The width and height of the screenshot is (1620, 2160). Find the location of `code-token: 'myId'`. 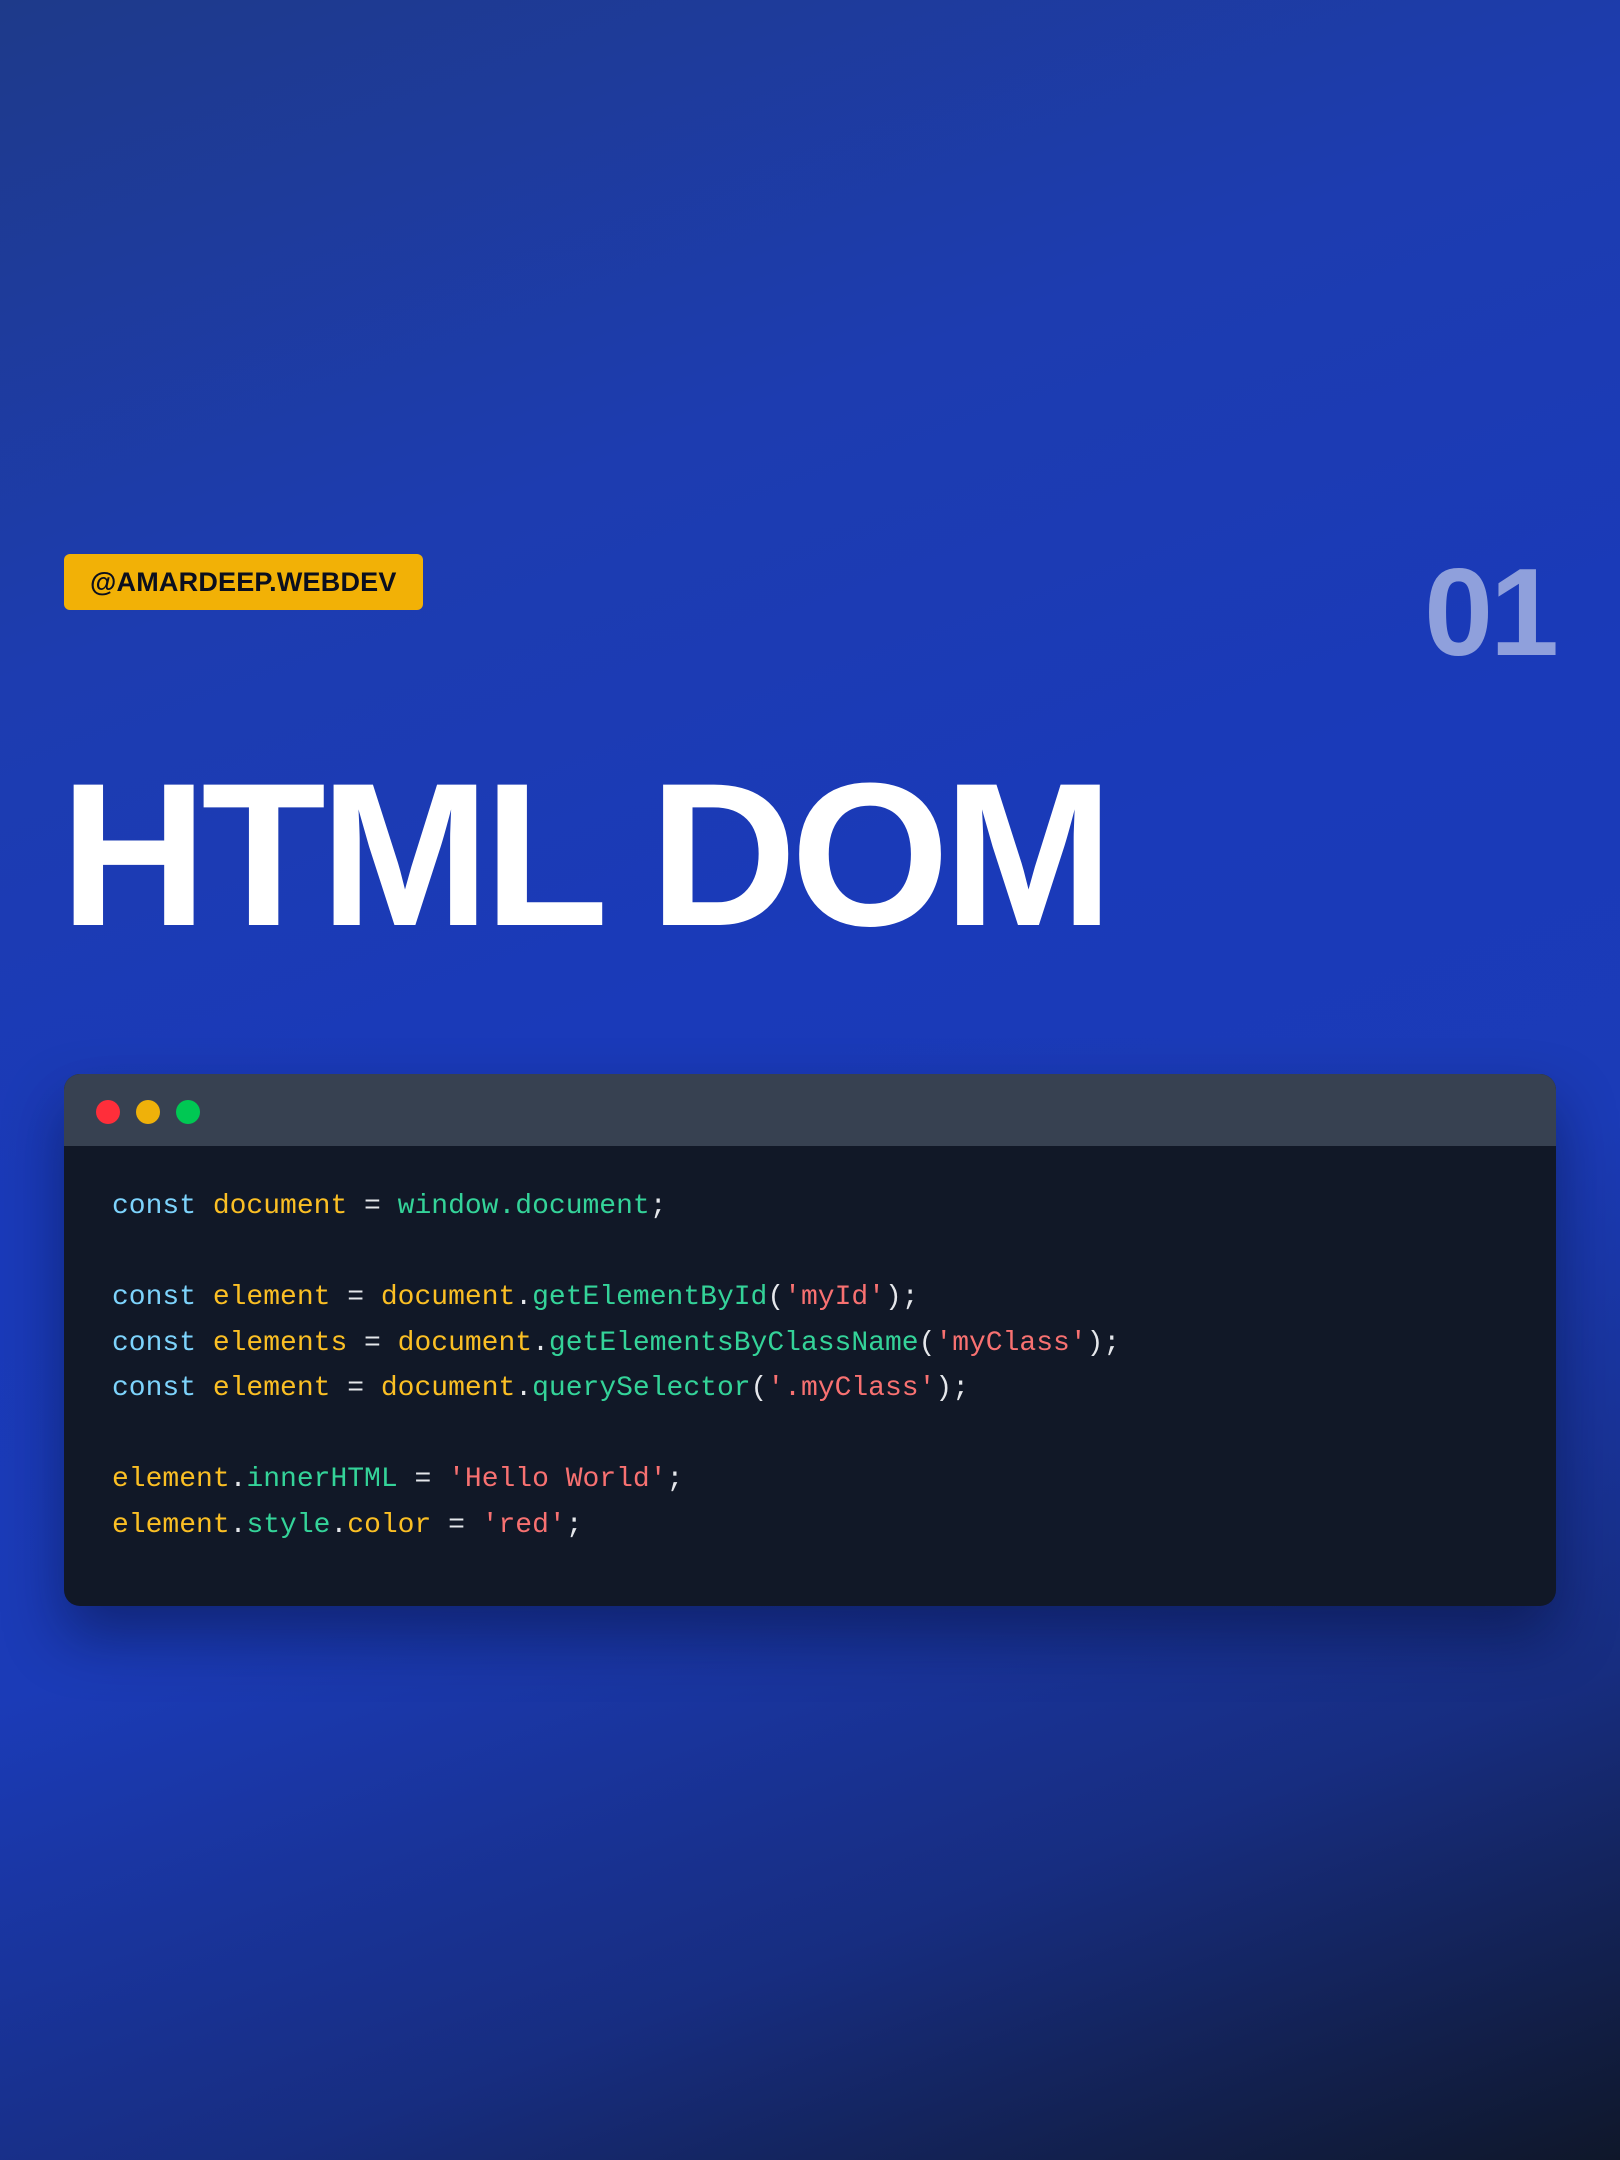

code-token: 'myId' is located at coordinates (834, 1297).